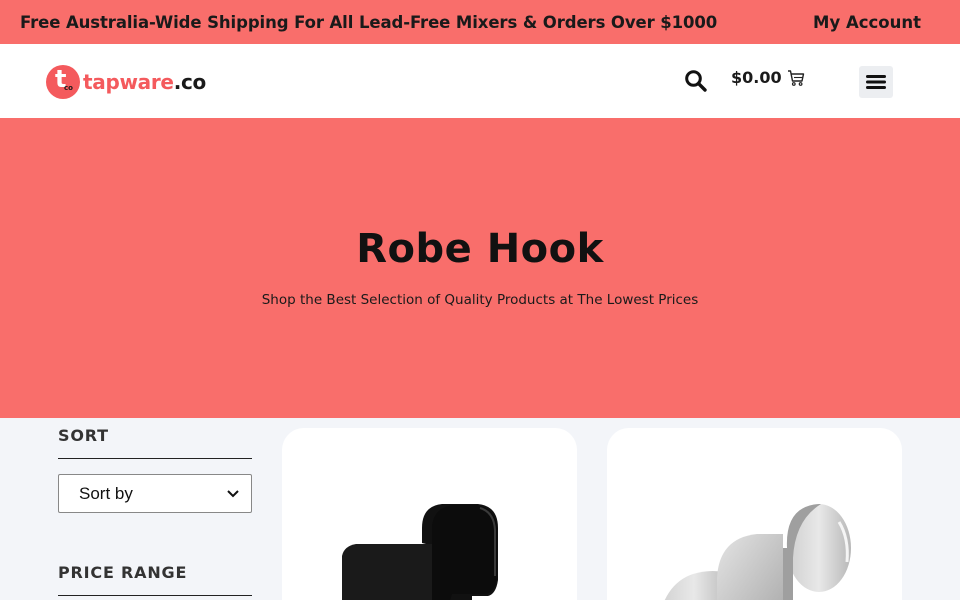 The width and height of the screenshot is (960, 600). I want to click on cart-icon, so click(796, 78).